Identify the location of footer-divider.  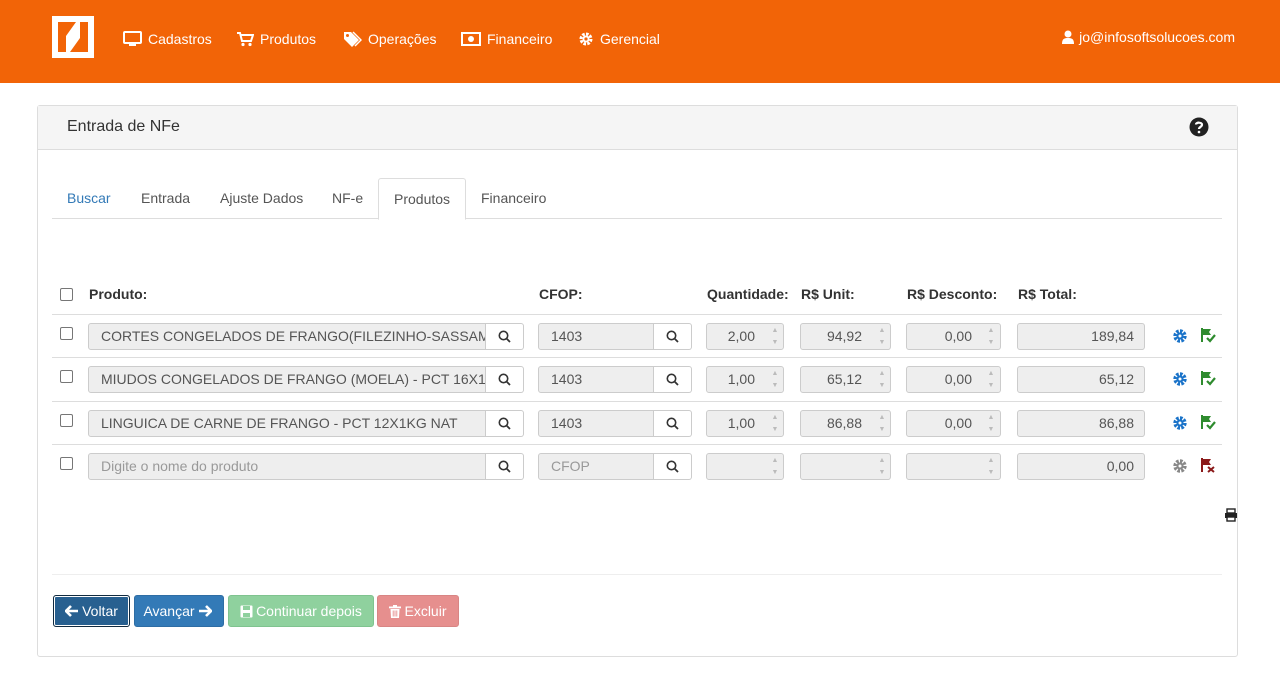
(637, 574).